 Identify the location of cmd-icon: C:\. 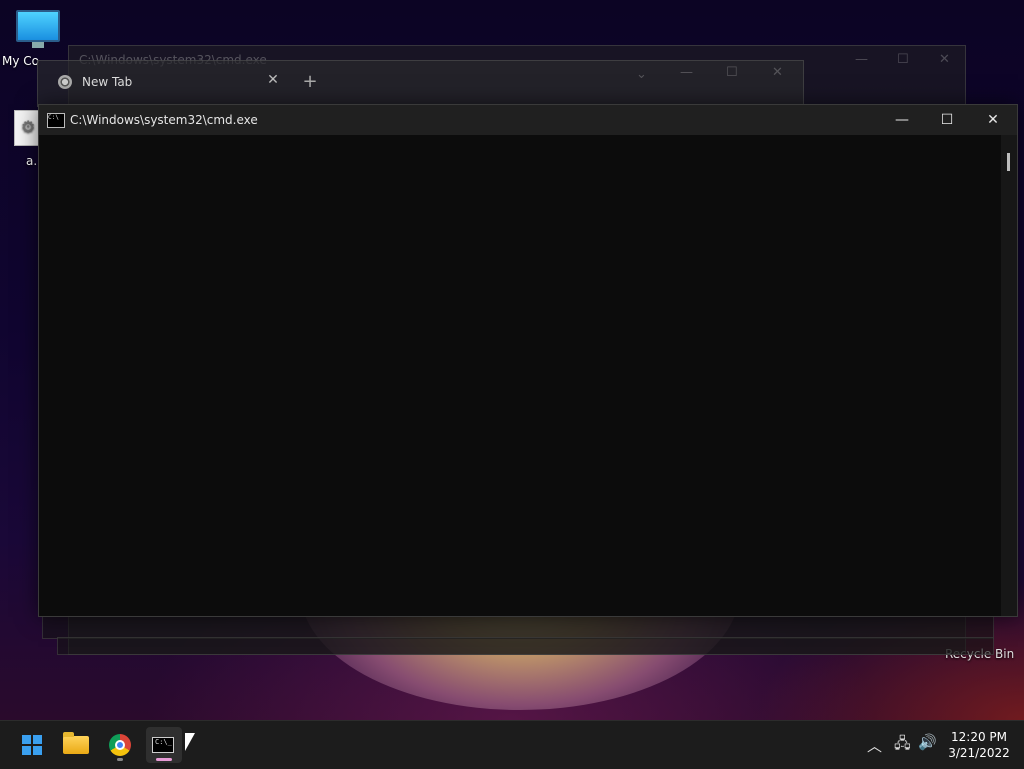
(56, 120).